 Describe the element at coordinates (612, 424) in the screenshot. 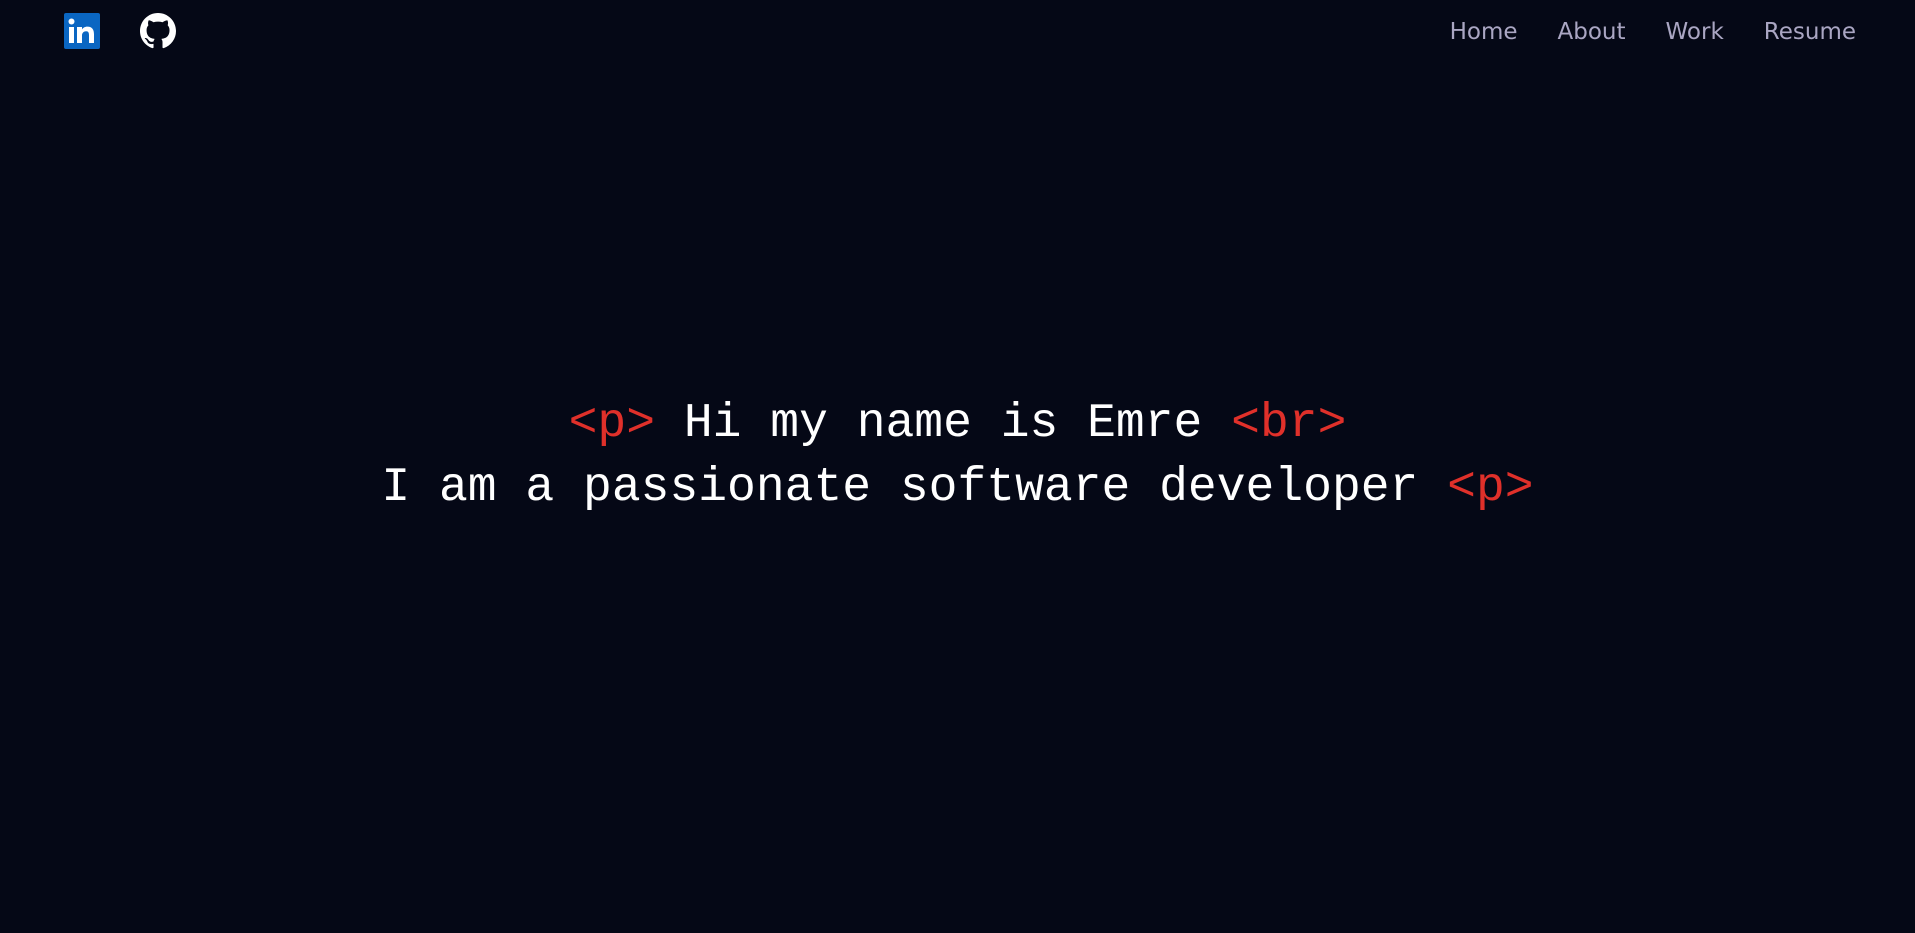

I see `hero-open-tag: <p>` at that location.